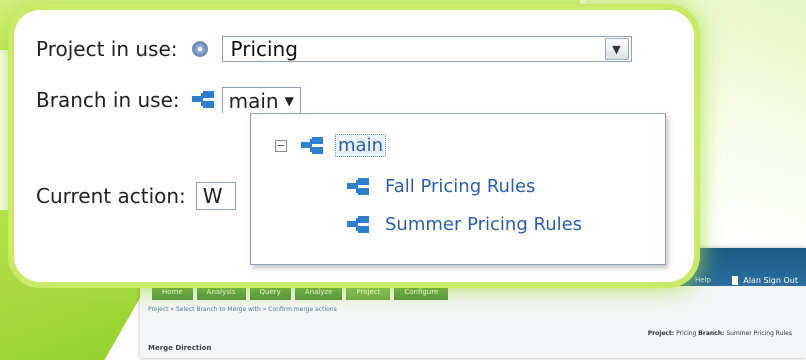 Image resolution: width=806 pixels, height=360 pixels. What do you see at coordinates (421, 293) in the screenshot?
I see `tab-configure: Configure` at bounding box center [421, 293].